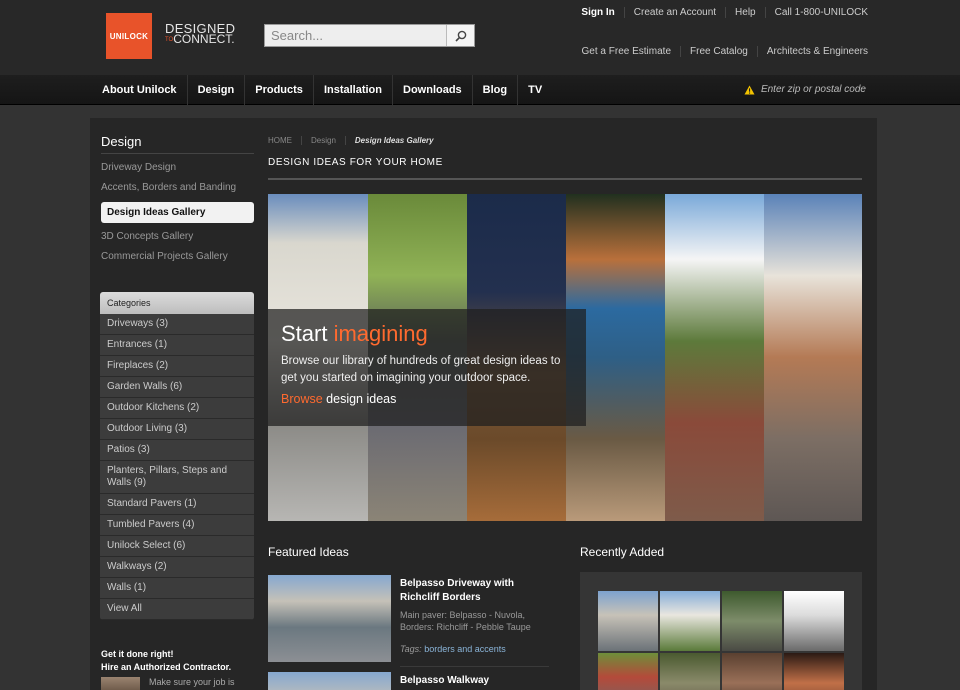 This screenshot has height=690, width=960. What do you see at coordinates (192, 682) in the screenshot?
I see `contractor-text: Make sure your job is` at bounding box center [192, 682].